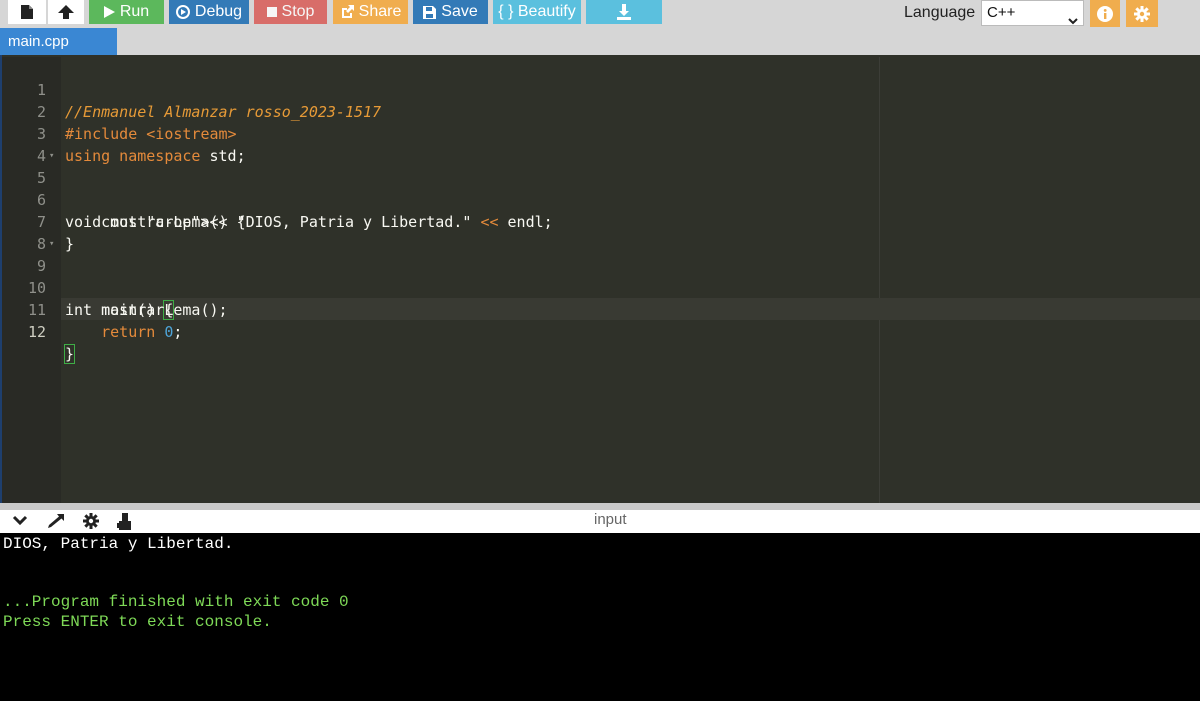 Image resolution: width=1200 pixels, height=701 pixels. What do you see at coordinates (56, 521) in the screenshot?
I see `expand-icon` at bounding box center [56, 521].